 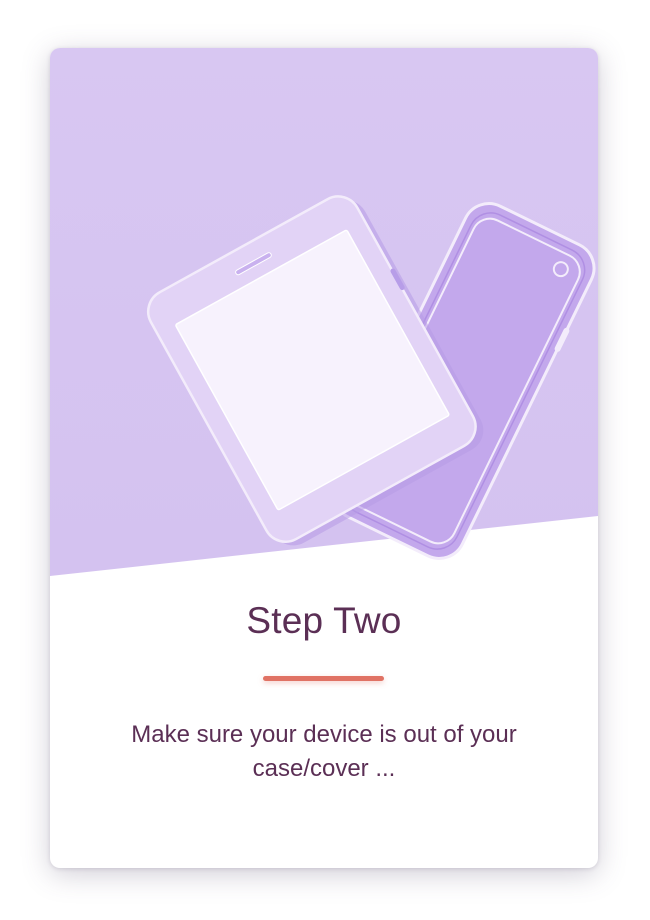 I want to click on title-divider, so click(x=323, y=678).